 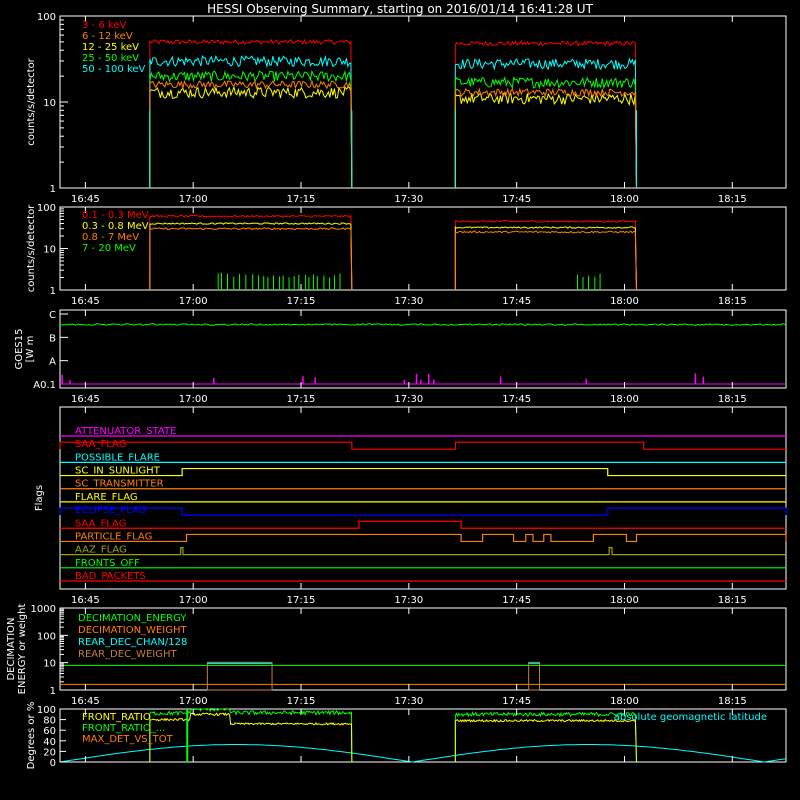 I want to click on flags-xtick-label: 17:45, so click(x=516, y=600).